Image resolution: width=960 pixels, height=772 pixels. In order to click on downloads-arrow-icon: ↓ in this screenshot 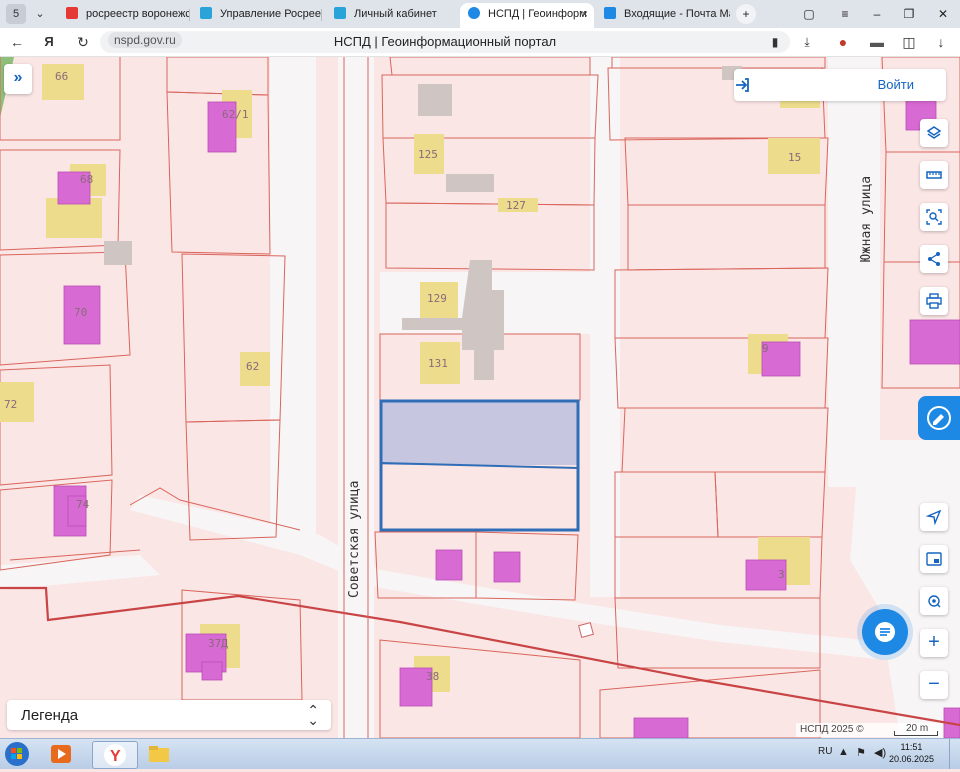, I will do `click(941, 42)`.